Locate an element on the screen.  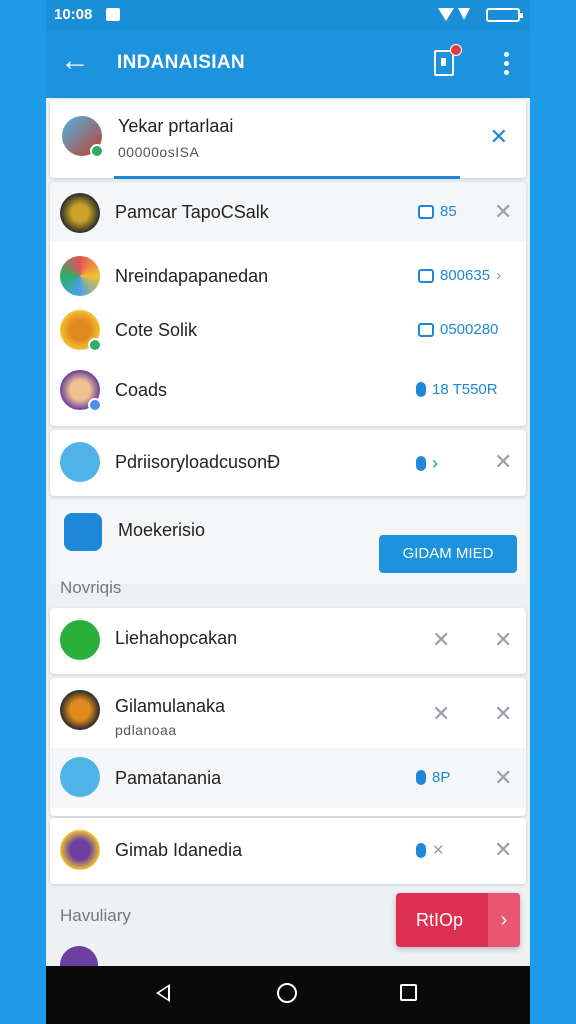
list-item: Coads 18 T550R is located at coordinates (288, 390).